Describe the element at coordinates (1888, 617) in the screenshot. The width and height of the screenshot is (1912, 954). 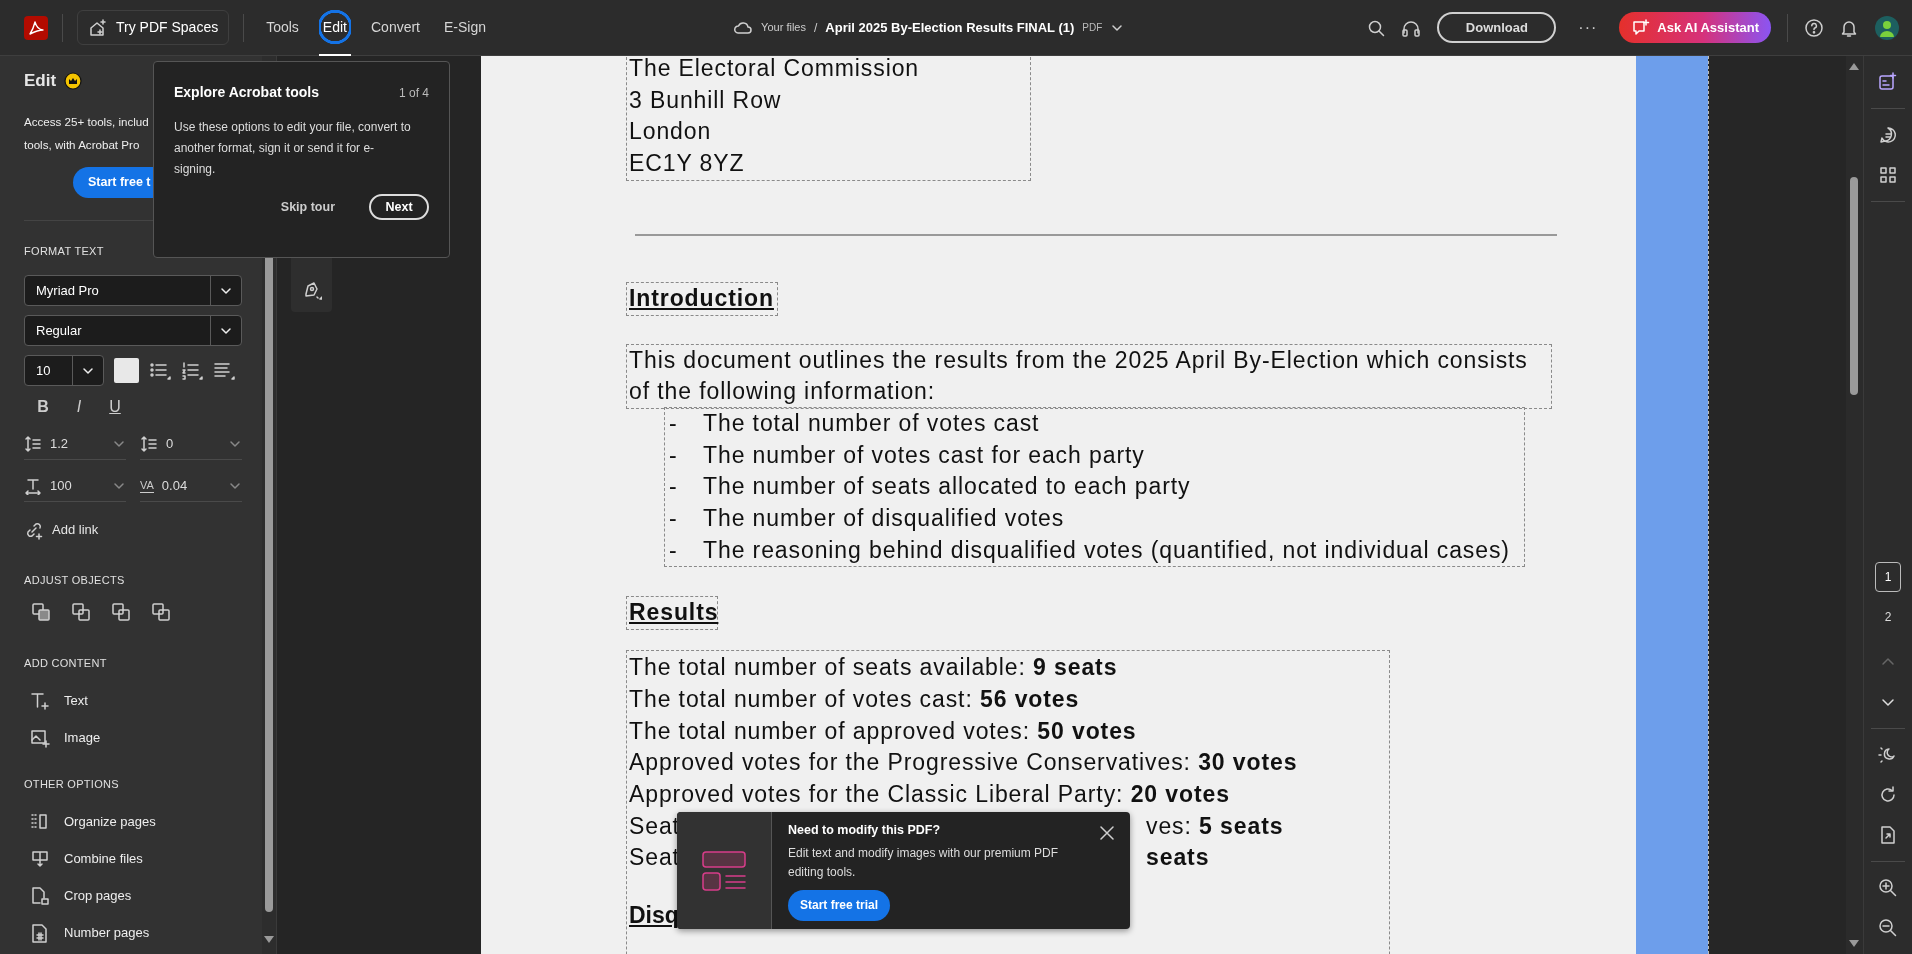
I see `page-number-button: 2` at that location.